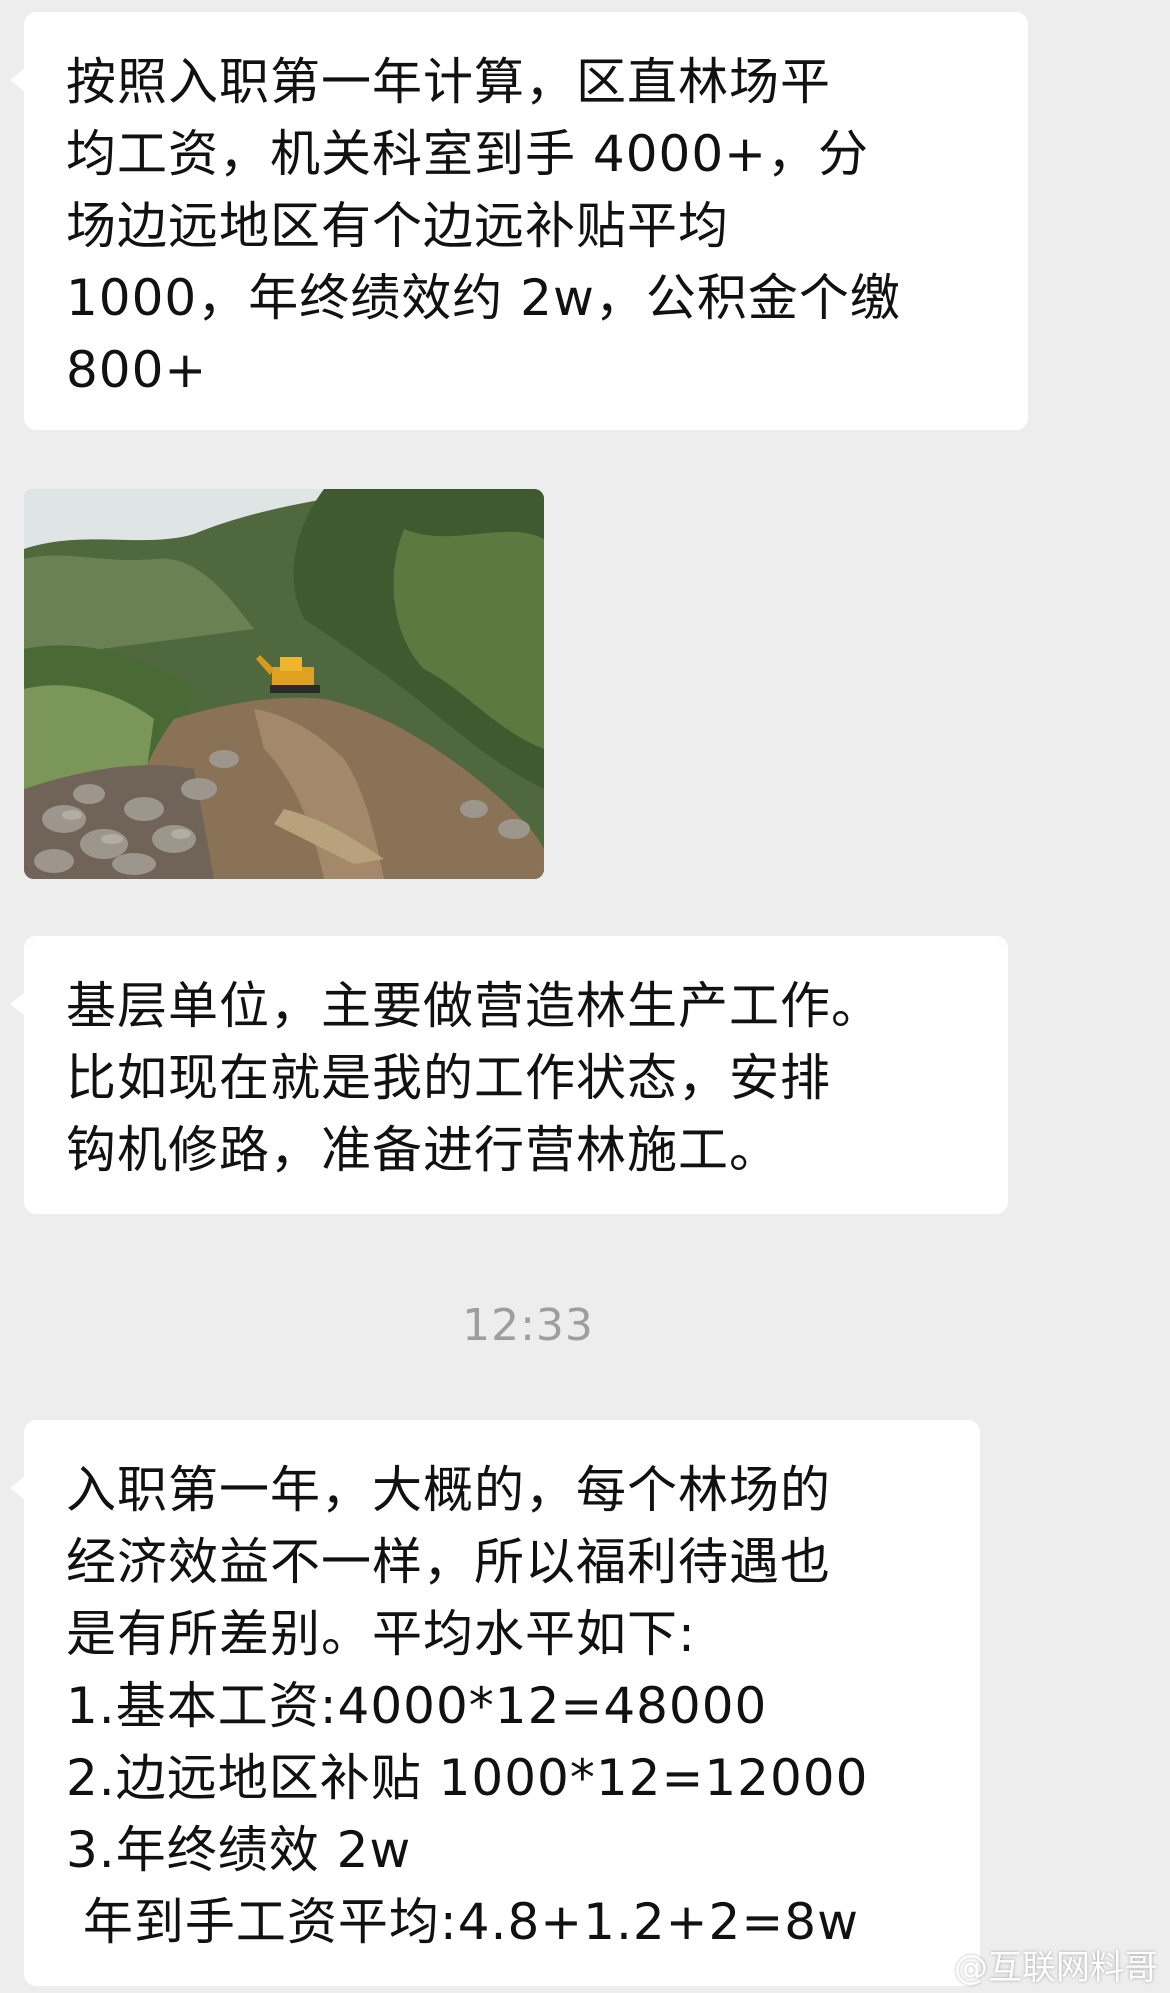  Describe the element at coordinates (423, 1150) in the screenshot. I see `message-line: 钩机修路，准备进行营林施工。` at that location.